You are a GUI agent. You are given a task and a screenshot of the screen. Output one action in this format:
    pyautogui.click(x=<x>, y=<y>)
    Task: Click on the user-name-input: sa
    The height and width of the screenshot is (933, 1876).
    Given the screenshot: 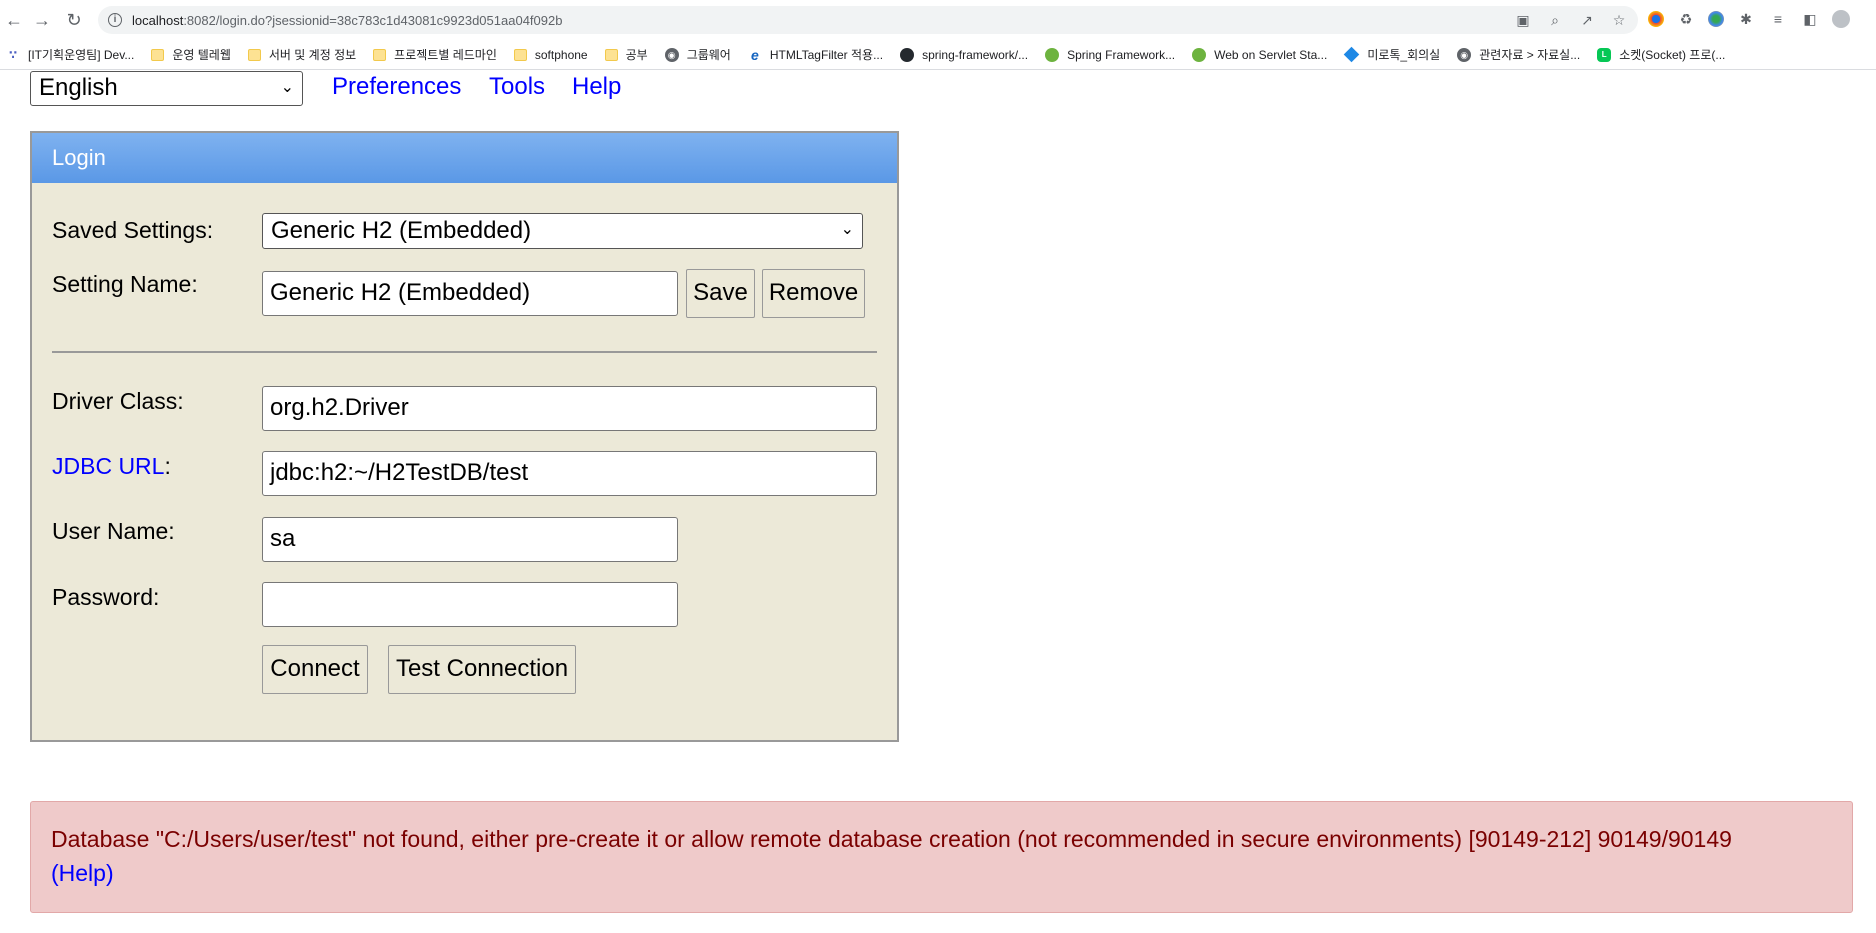 What is the action you would take?
    pyautogui.click(x=470, y=539)
    